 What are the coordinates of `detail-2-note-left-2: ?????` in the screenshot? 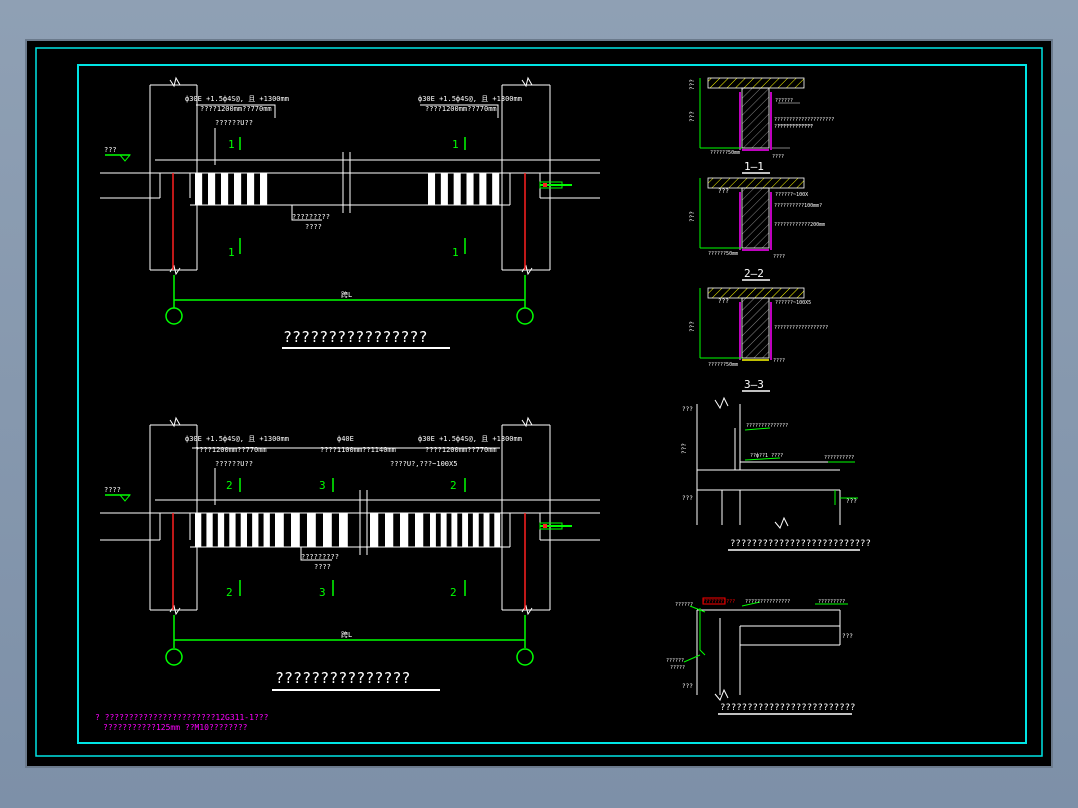 It's located at (677, 668).